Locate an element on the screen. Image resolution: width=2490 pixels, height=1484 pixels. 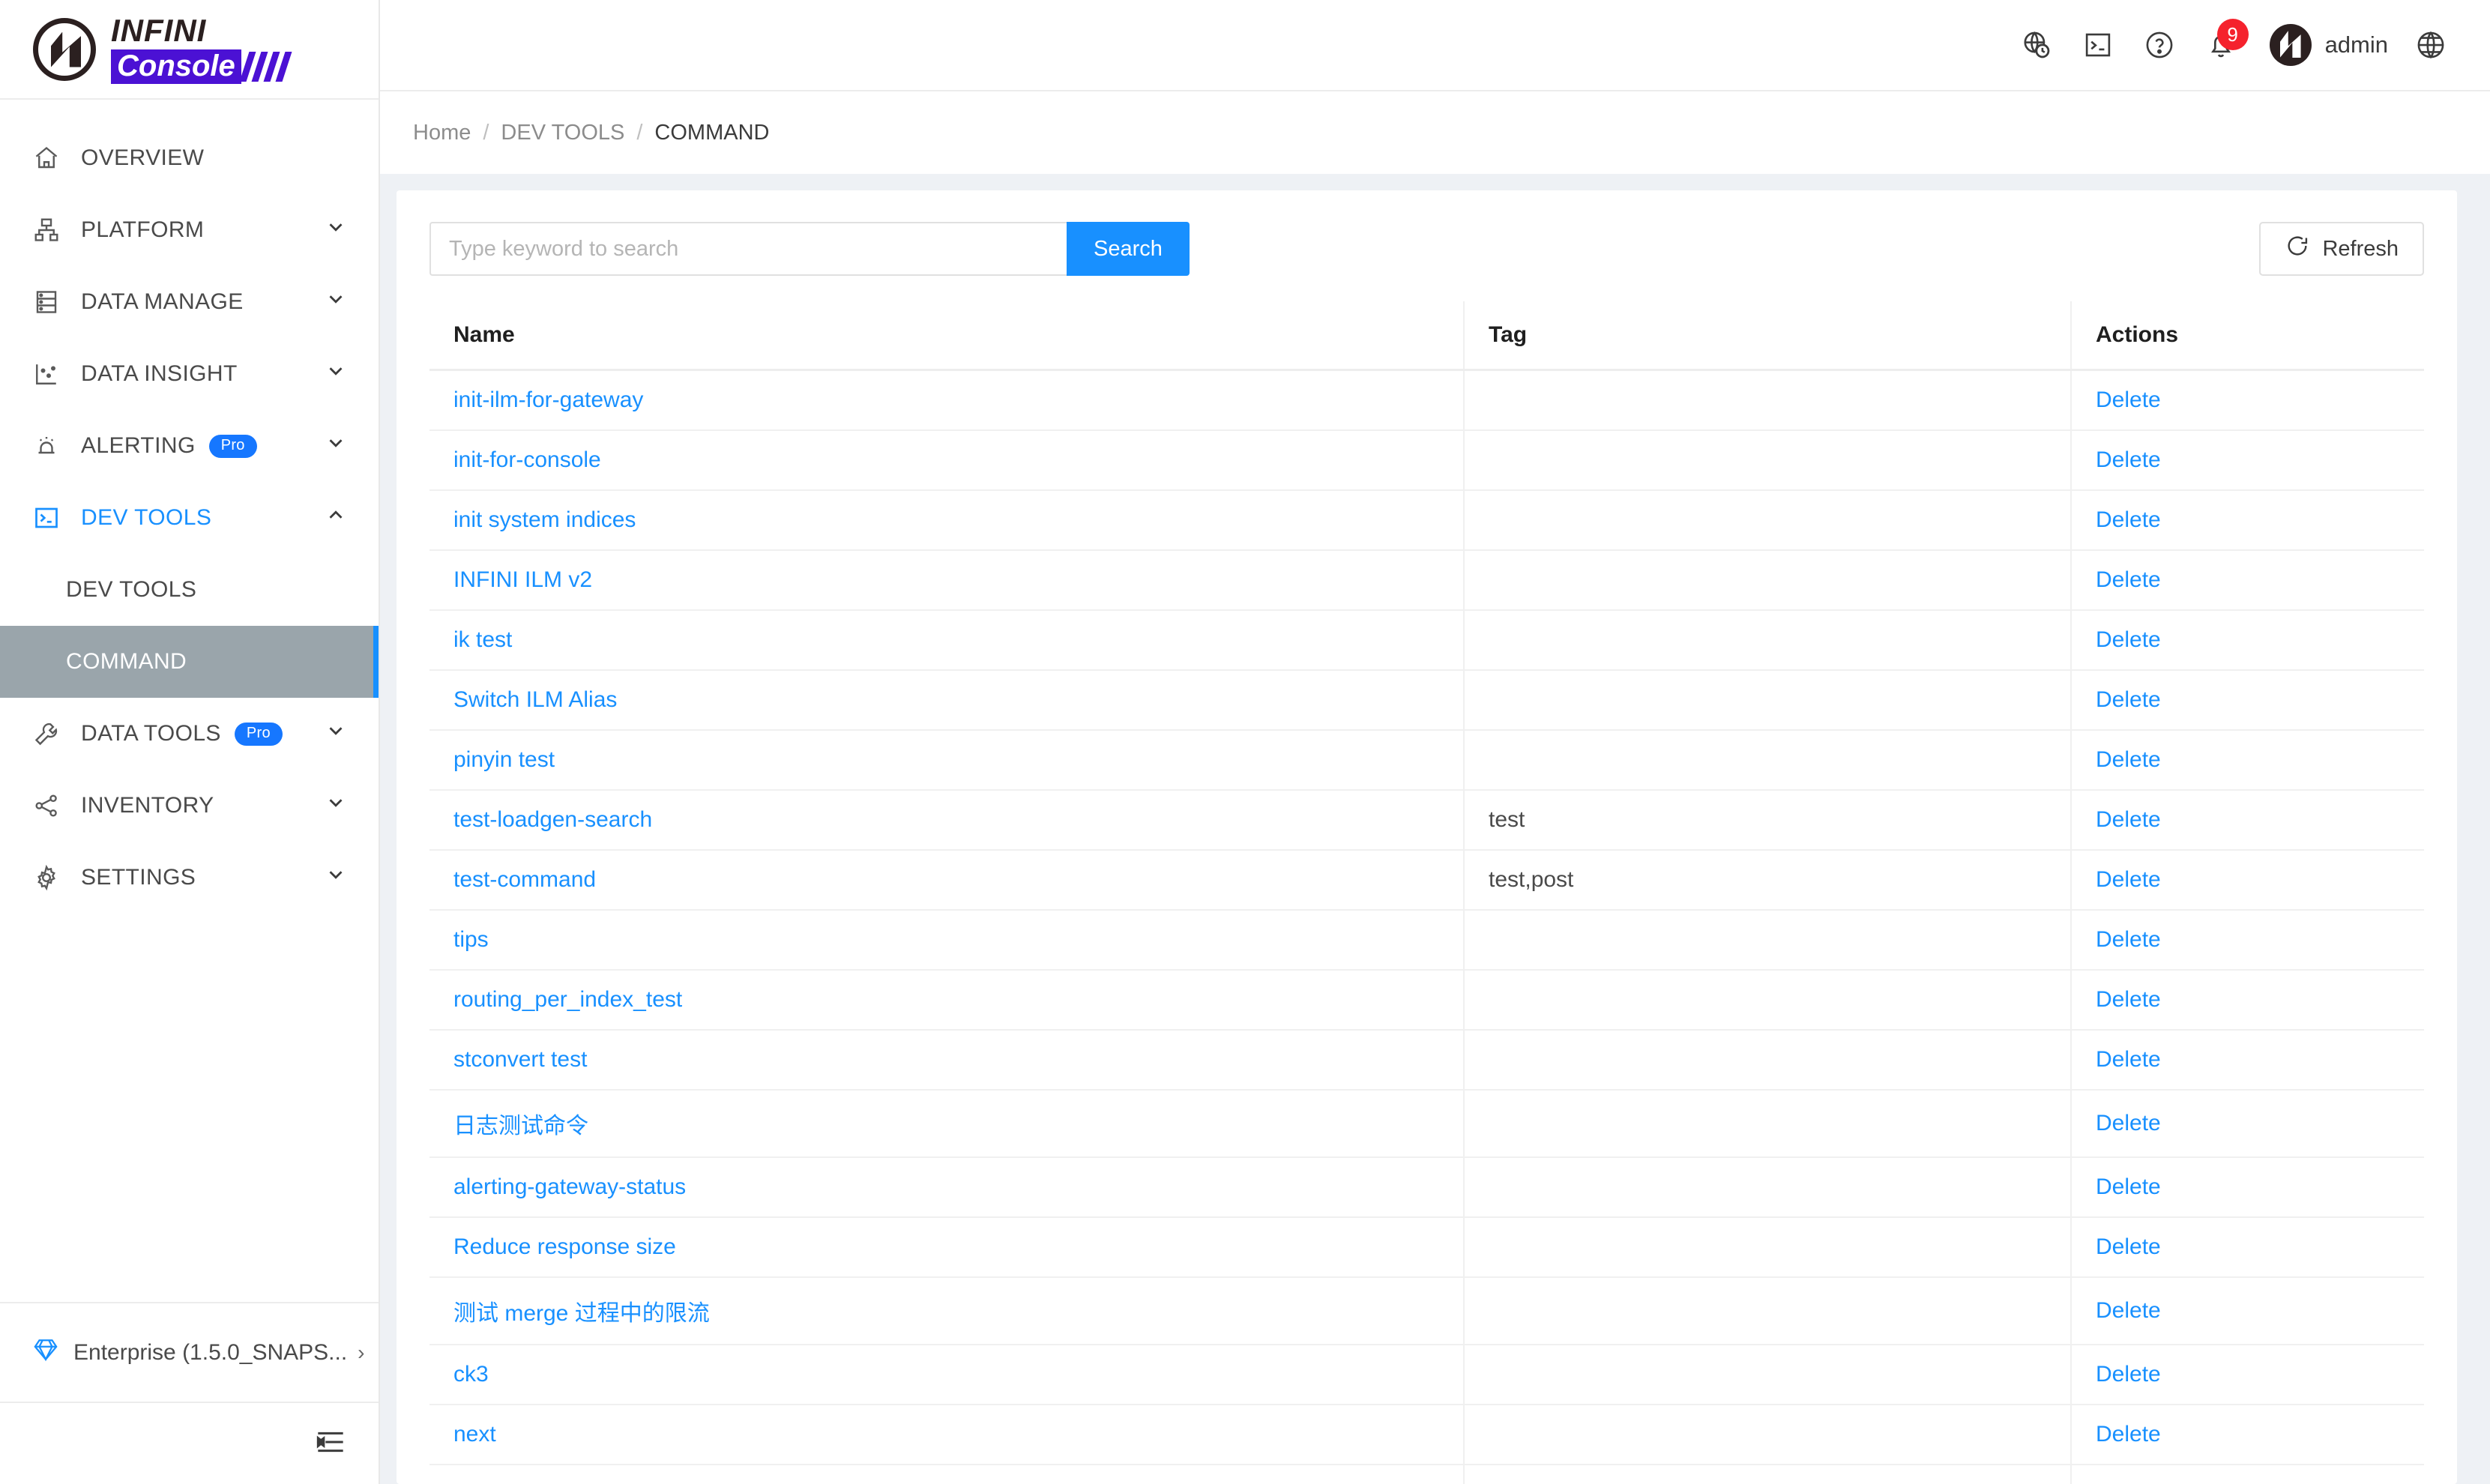
help-circle-icon is located at coordinates (2159, 45).